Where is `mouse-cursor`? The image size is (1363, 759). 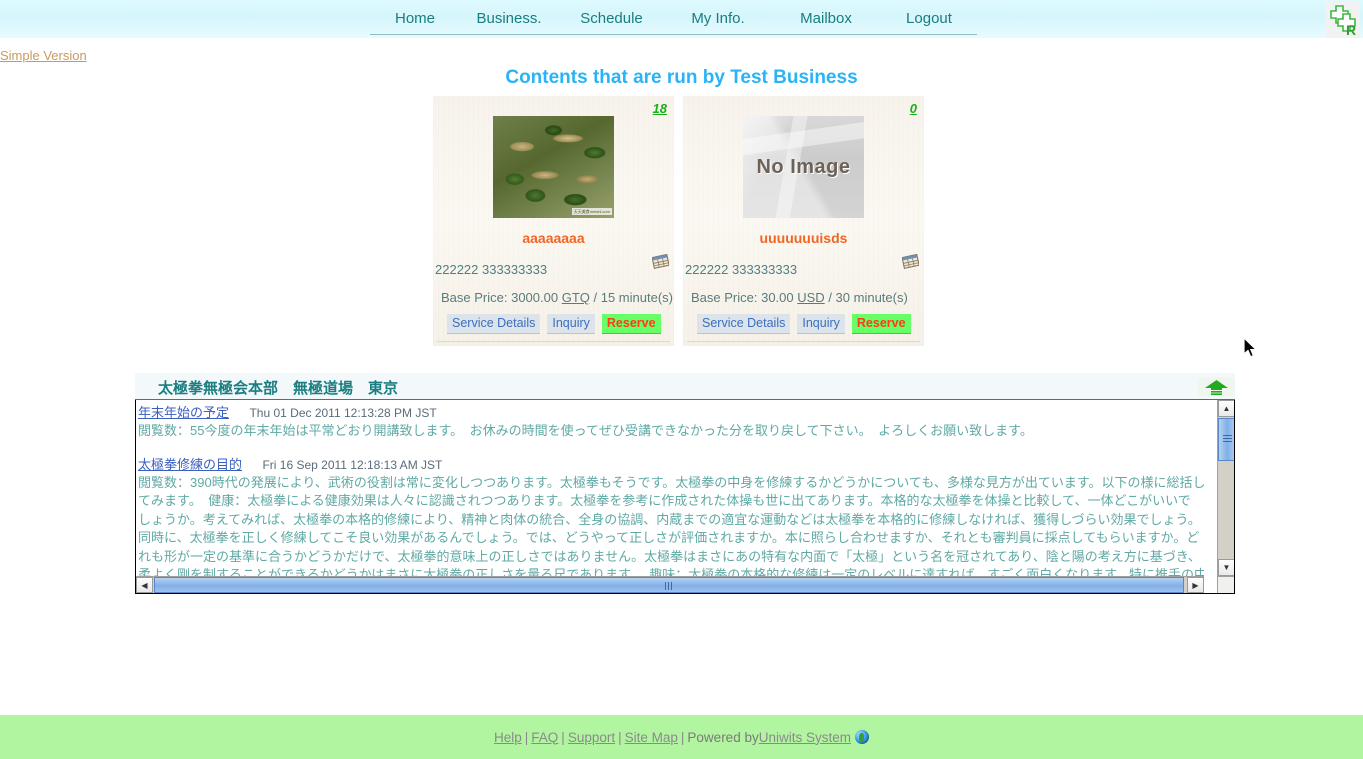 mouse-cursor is located at coordinates (1250, 347).